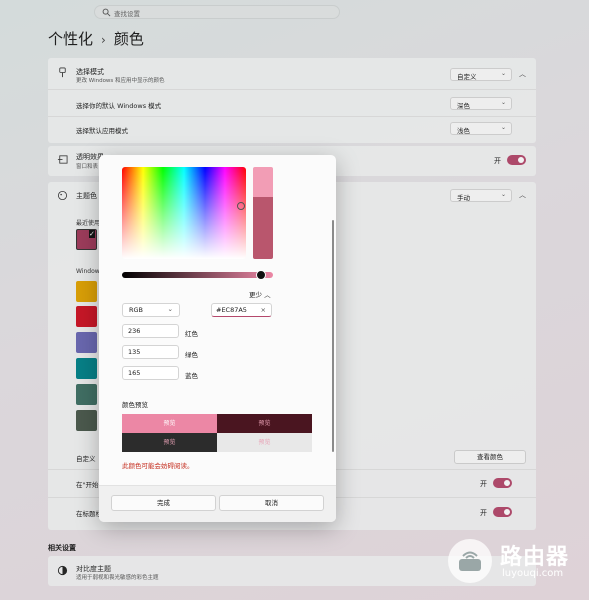 The image size is (589, 600). I want to click on router-logo-icon, so click(470, 561).